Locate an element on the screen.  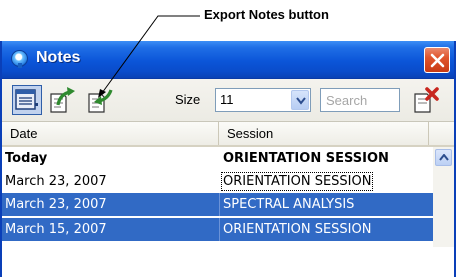
column-header-session: Session is located at coordinates (324, 133).